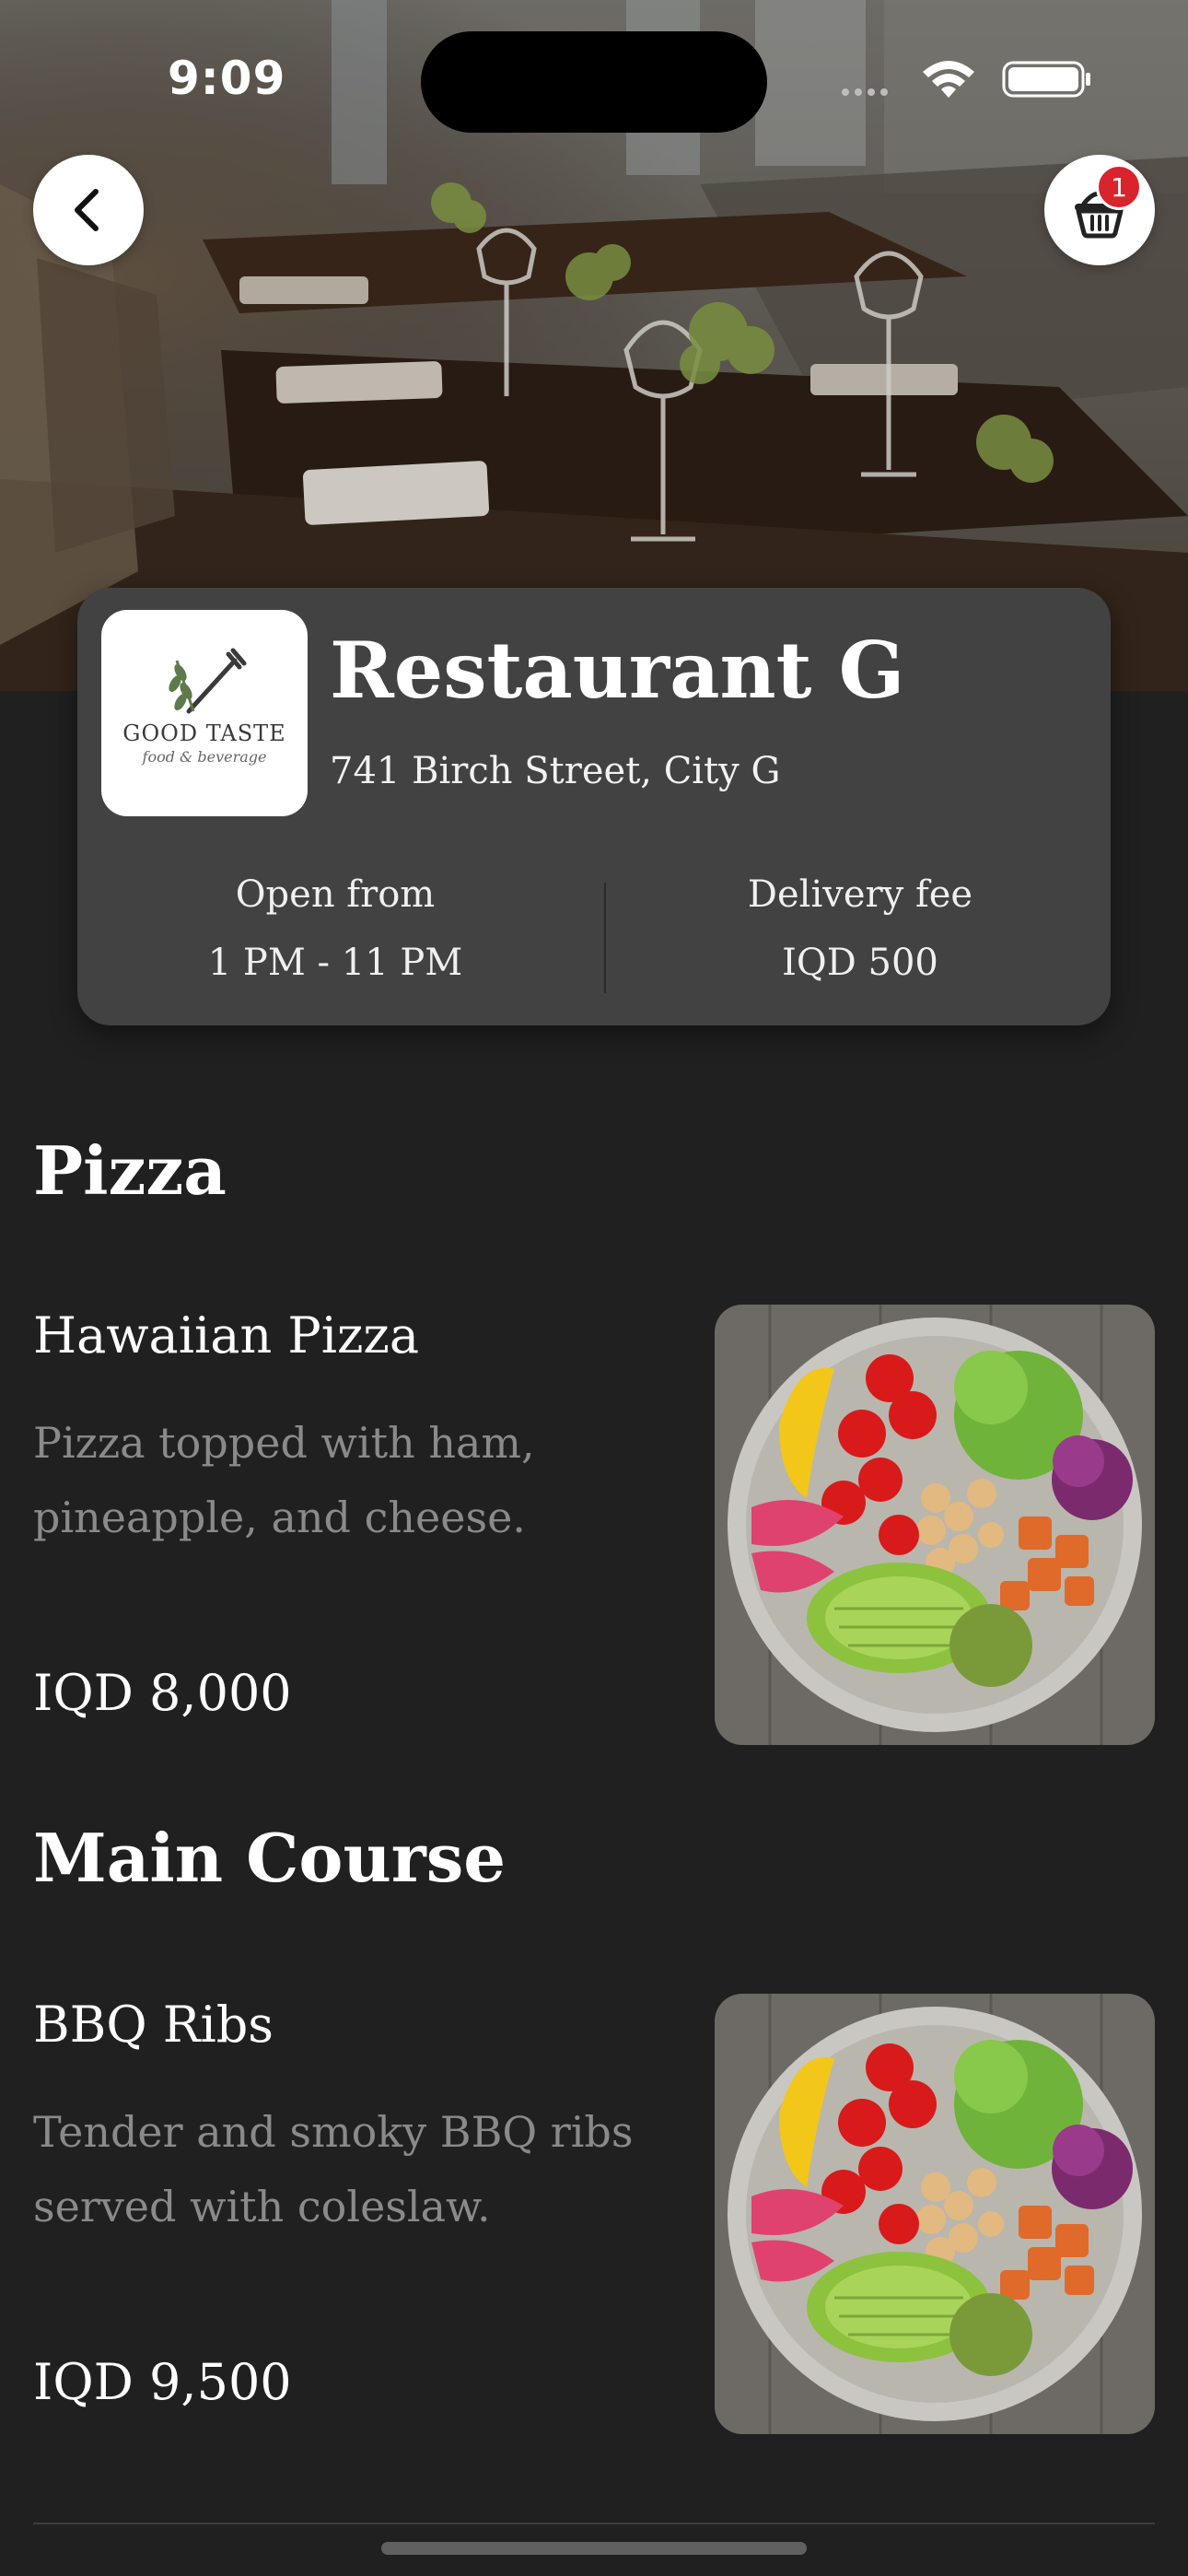 The height and width of the screenshot is (2576, 1188). Describe the element at coordinates (227, 78) in the screenshot. I see `status-time: 9:09` at that location.